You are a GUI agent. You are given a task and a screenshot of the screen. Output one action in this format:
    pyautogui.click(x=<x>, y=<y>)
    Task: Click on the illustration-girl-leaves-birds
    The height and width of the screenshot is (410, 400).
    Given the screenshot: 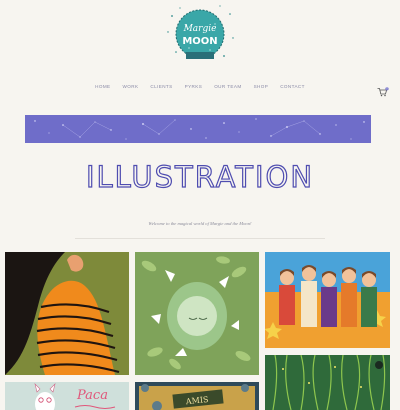 What is the action you would take?
    pyautogui.click(x=197, y=313)
    